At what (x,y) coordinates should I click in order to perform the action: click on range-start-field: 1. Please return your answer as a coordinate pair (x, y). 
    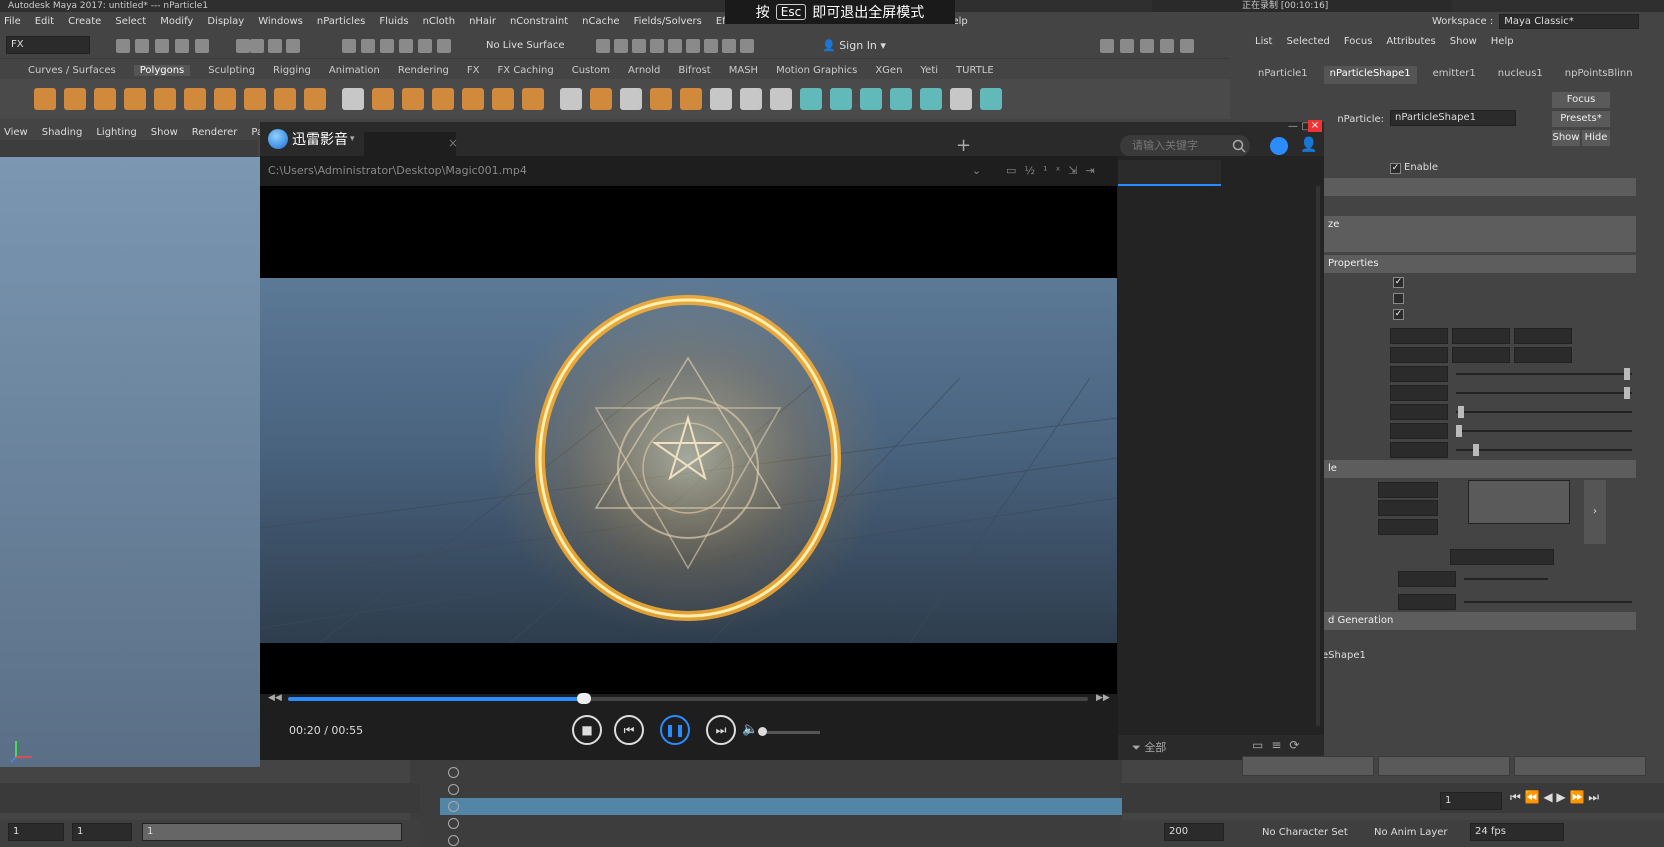
    Looking at the image, I should click on (102, 832).